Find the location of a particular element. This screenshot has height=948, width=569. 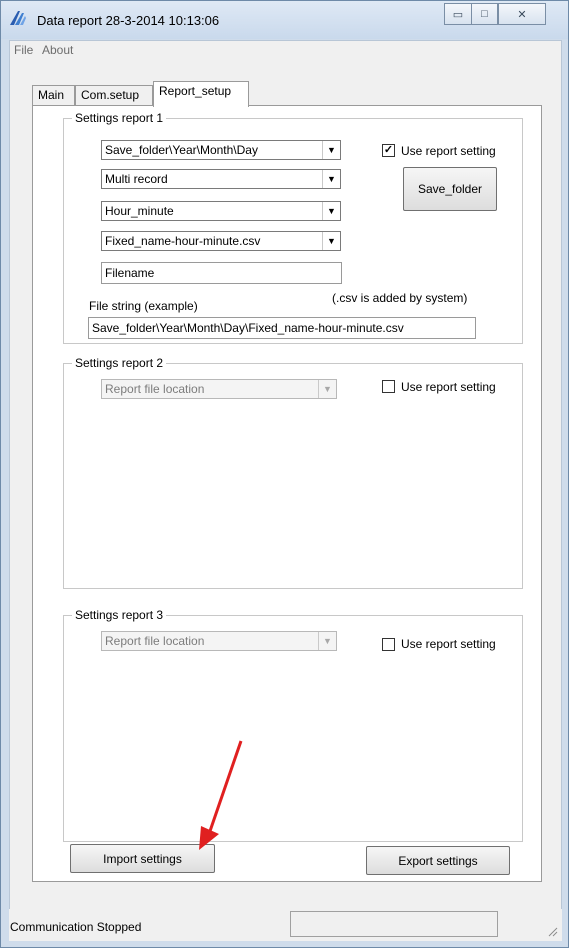

close-icon: ✕ is located at coordinates (522, 14).